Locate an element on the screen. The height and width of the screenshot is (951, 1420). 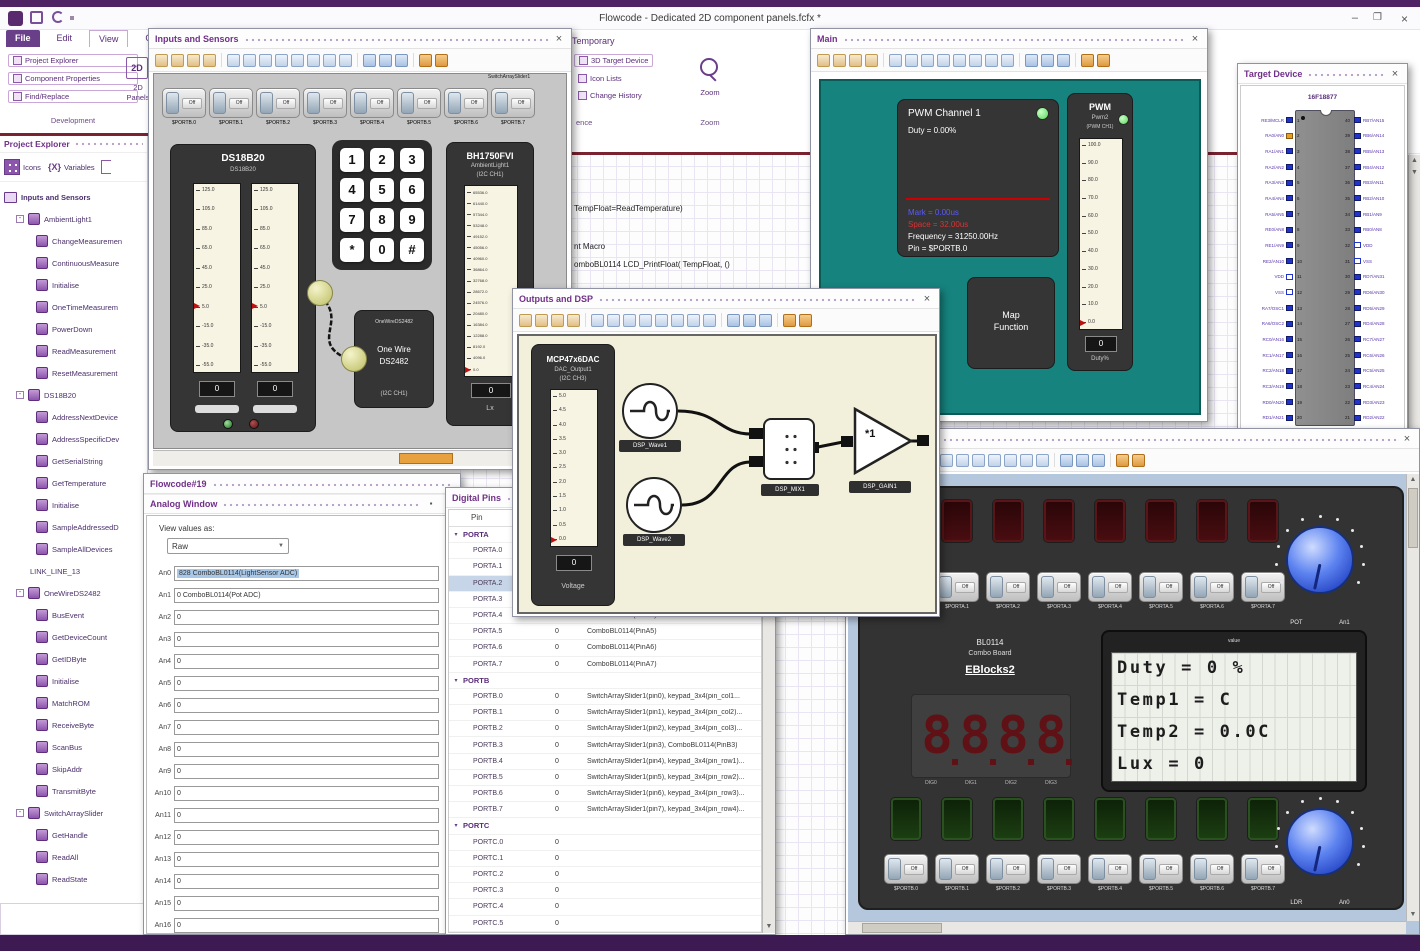
paste-icon is located at coordinates (629, 320).